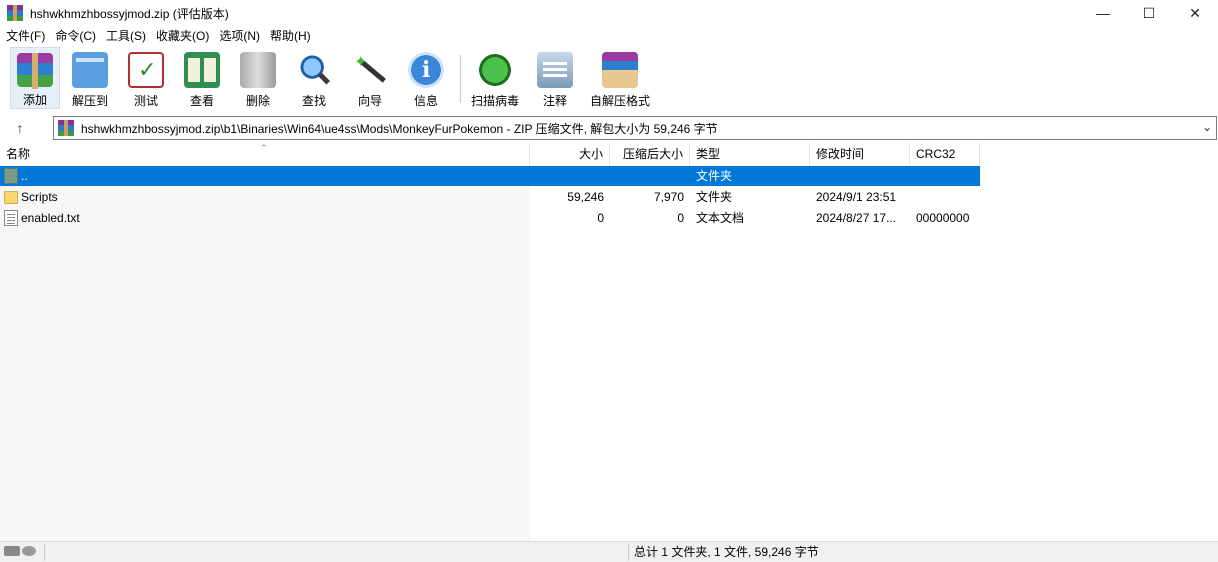 The height and width of the screenshot is (562, 1218). Describe the element at coordinates (585, 197) in the screenshot. I see `row-size: 59,246` at that location.